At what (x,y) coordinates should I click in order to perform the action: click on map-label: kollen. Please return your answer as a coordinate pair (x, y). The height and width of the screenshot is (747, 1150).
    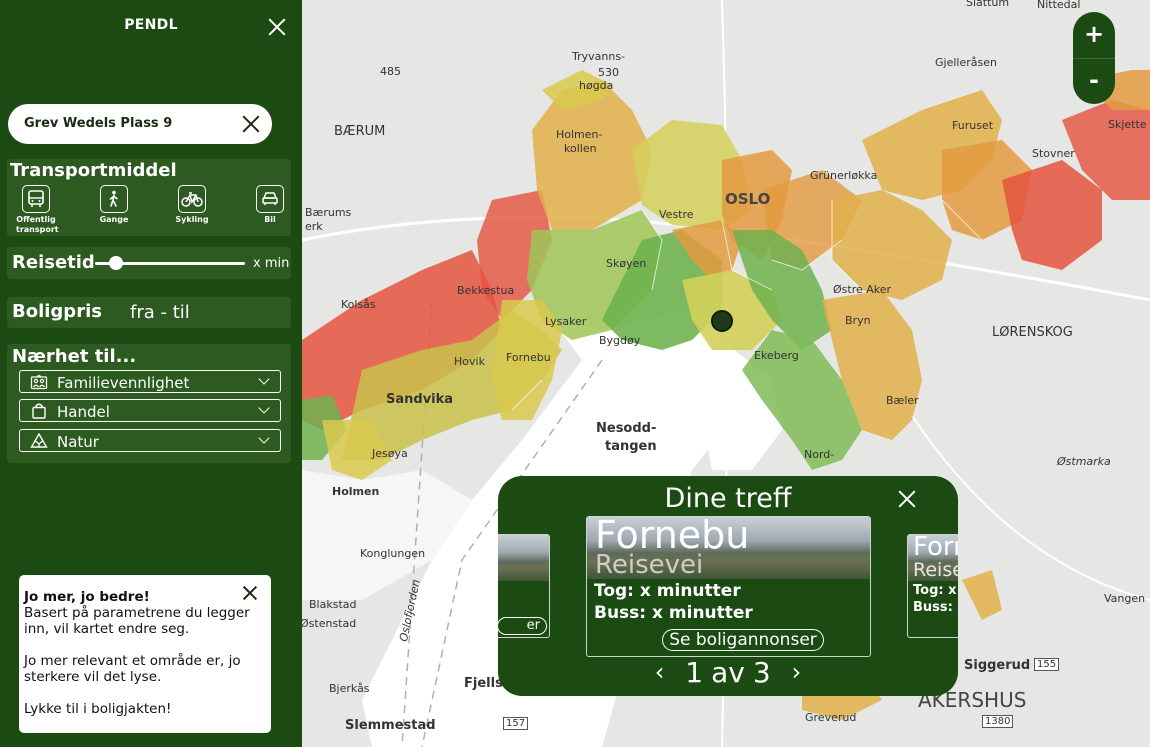
    Looking at the image, I should click on (580, 148).